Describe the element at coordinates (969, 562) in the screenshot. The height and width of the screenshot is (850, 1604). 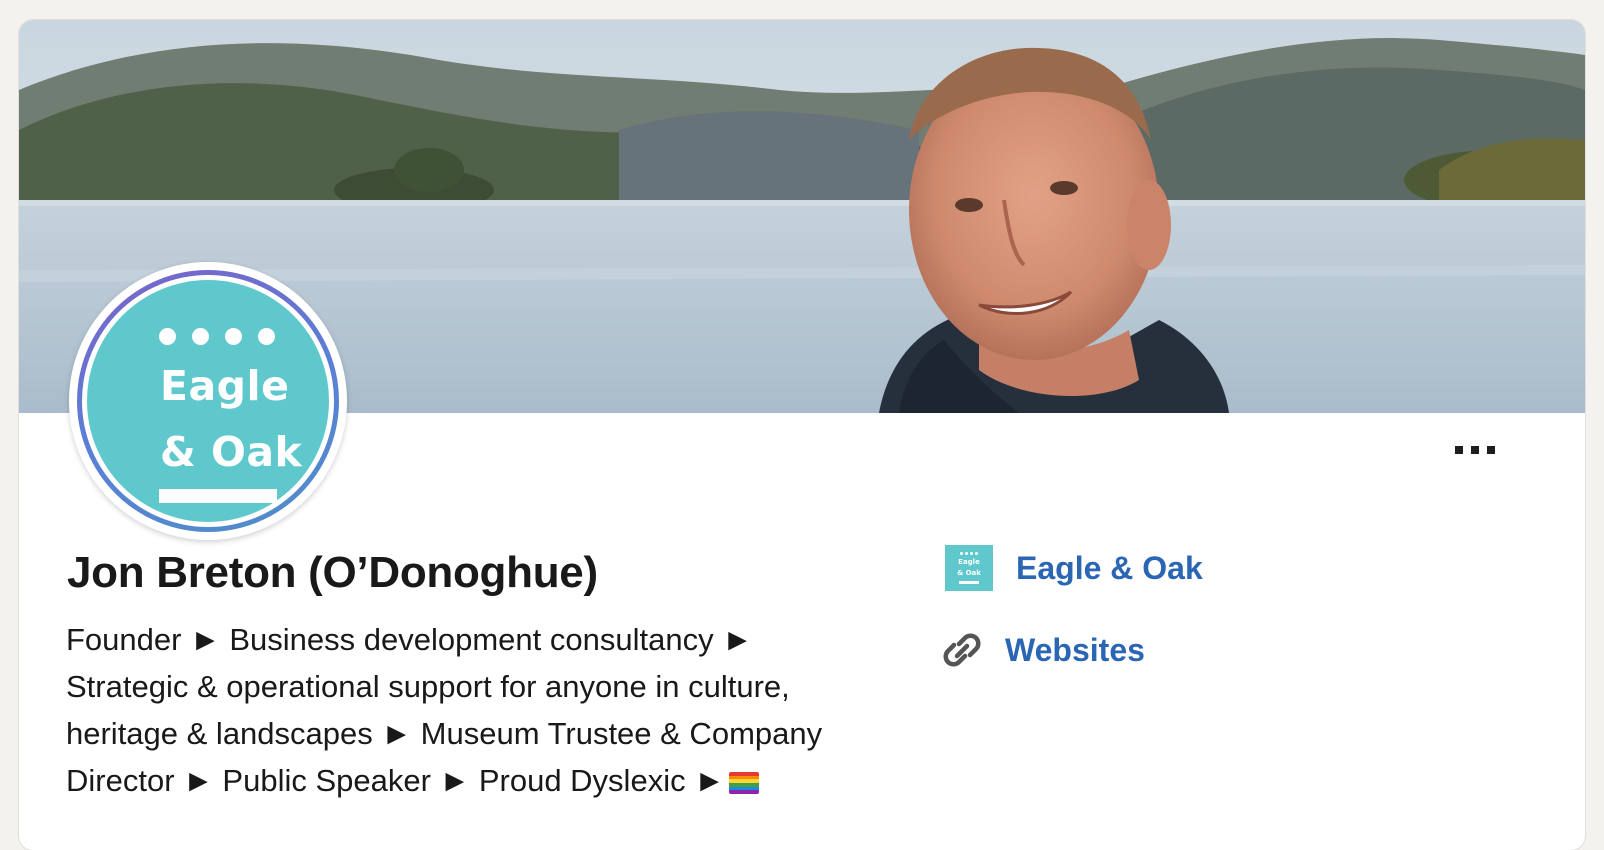
I see `company-logo-text-line1: Eagle` at that location.